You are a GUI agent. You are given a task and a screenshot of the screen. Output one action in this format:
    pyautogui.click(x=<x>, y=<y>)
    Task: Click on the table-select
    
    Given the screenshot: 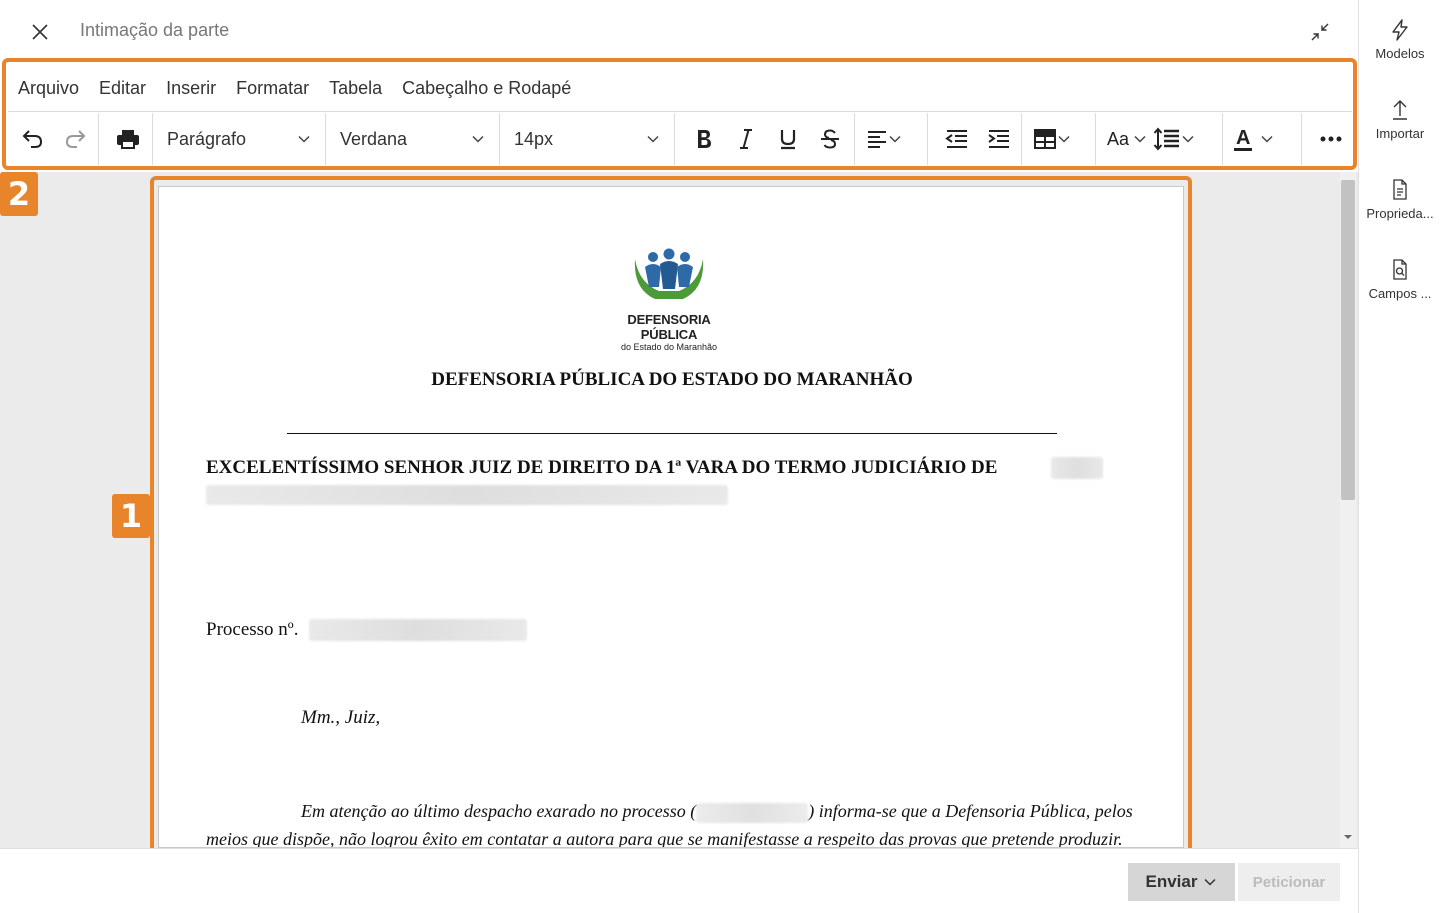 What is the action you would take?
    pyautogui.click(x=1052, y=139)
    